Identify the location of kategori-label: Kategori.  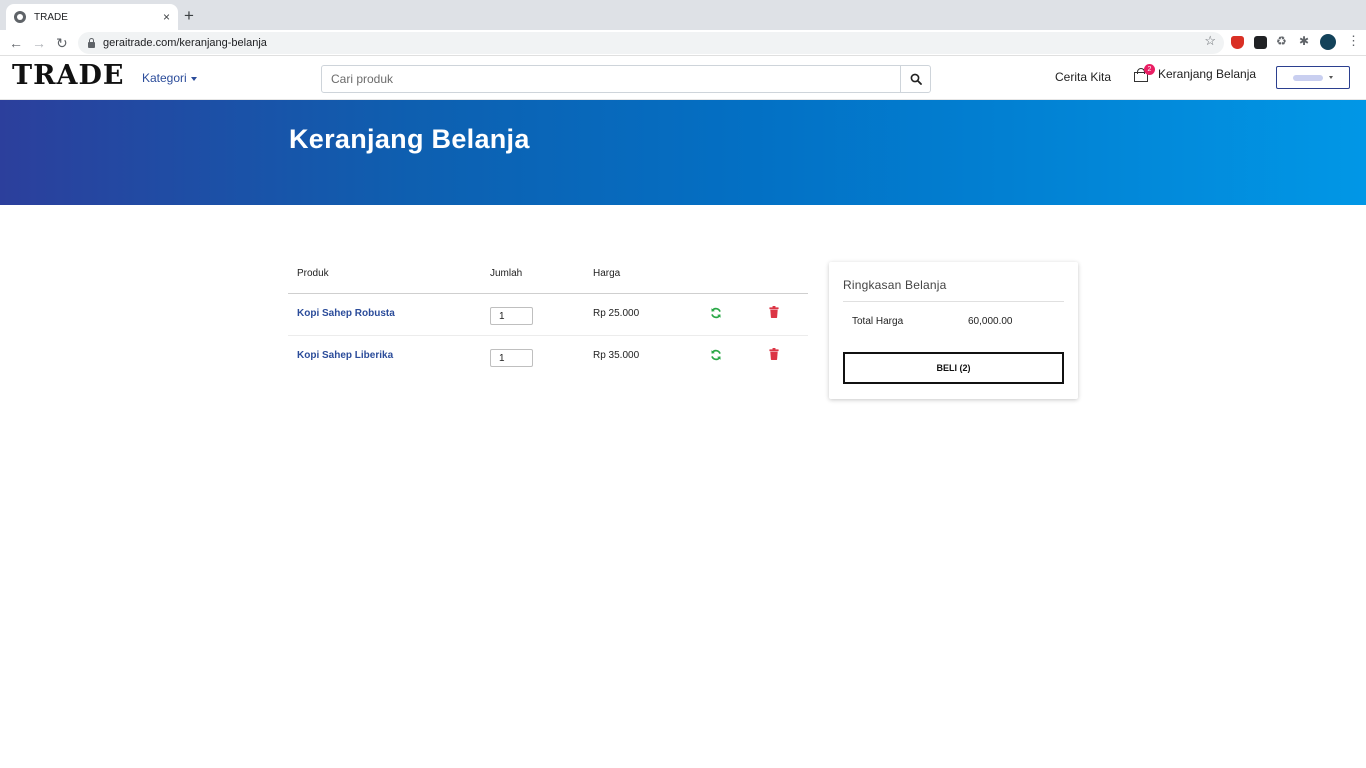
(164, 78).